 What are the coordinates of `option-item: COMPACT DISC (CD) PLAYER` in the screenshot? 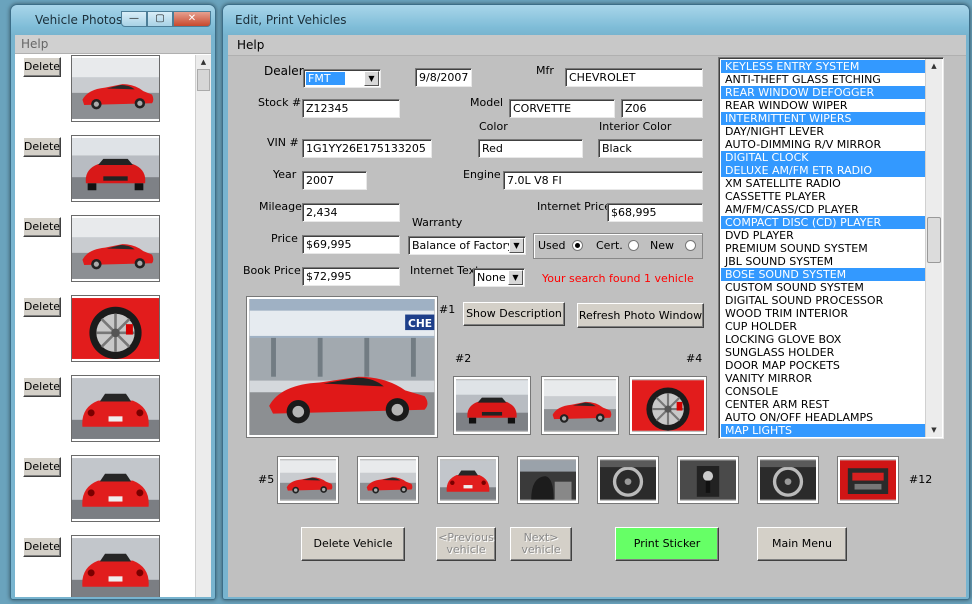 It's located at (823, 222).